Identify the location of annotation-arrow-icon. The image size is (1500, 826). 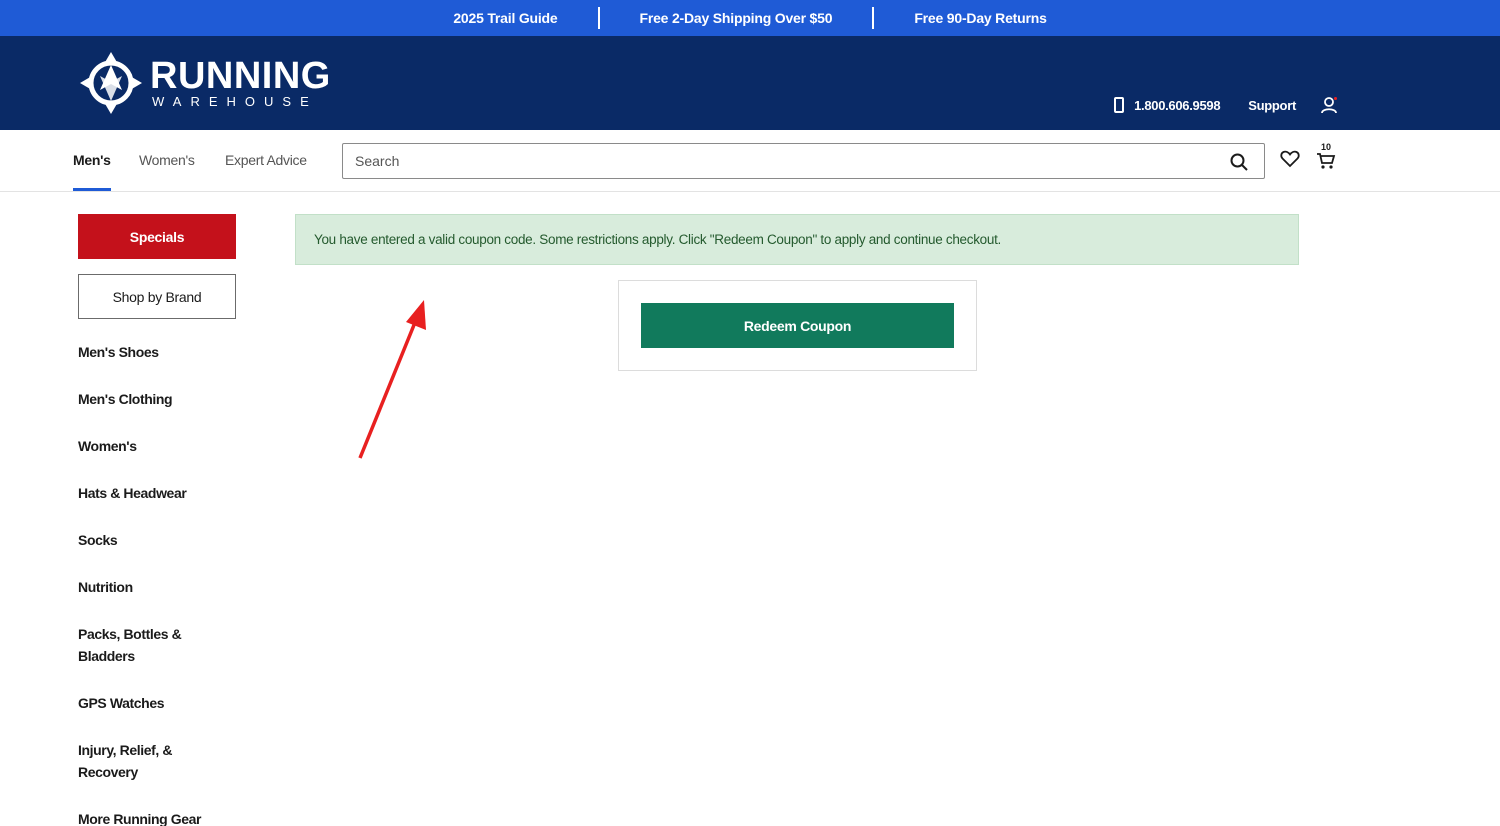
(392, 379).